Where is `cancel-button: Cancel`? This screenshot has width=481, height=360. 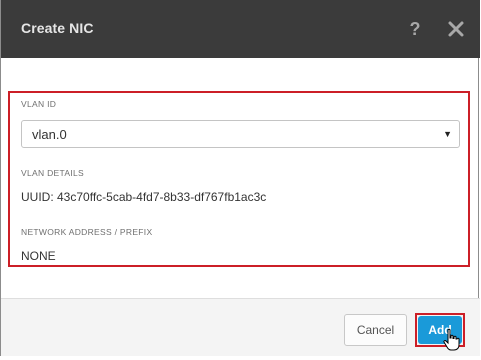
cancel-button: Cancel is located at coordinates (375, 330).